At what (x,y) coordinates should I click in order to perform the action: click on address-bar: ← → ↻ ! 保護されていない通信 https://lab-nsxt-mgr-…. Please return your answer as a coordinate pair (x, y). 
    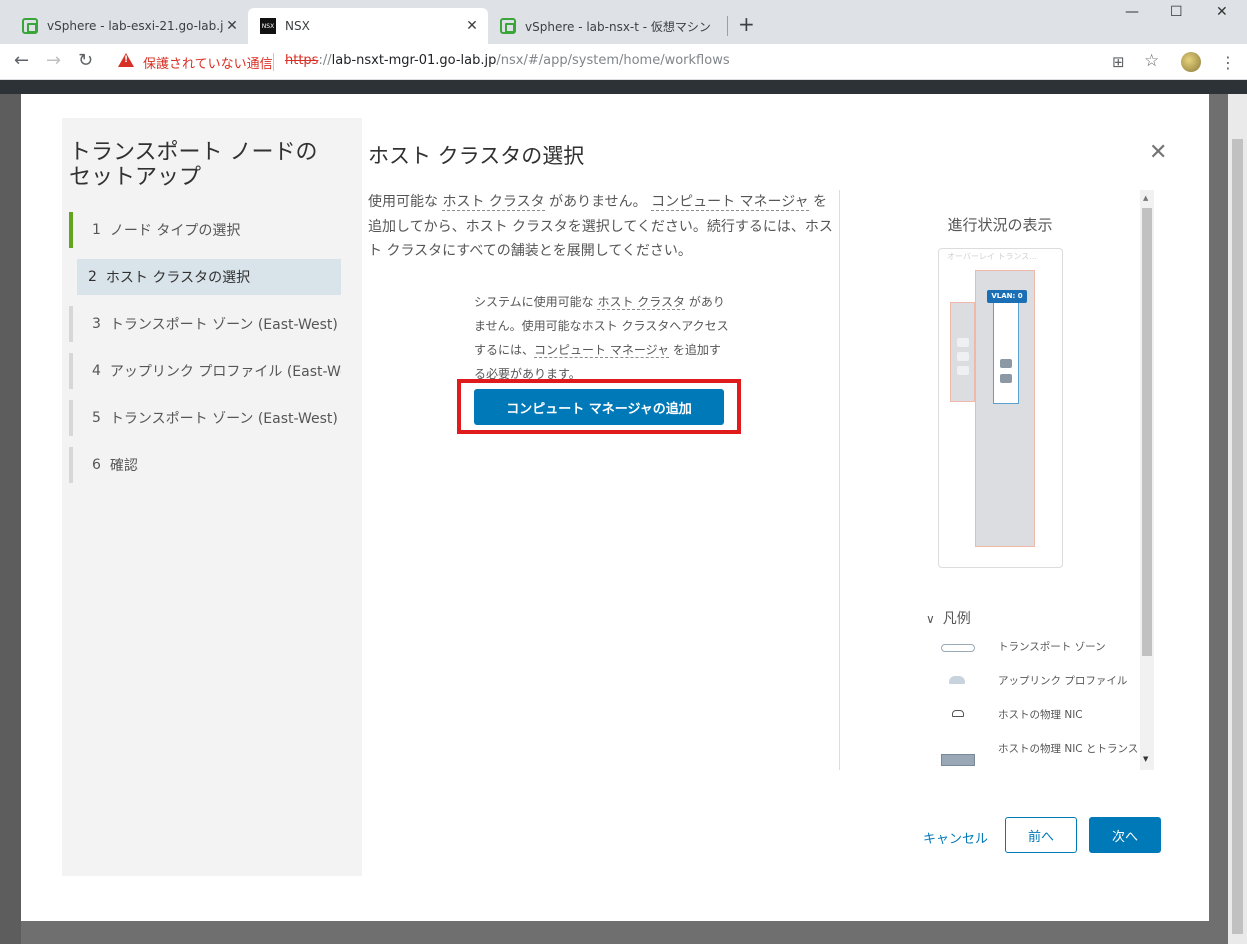
    Looking at the image, I should click on (623, 62).